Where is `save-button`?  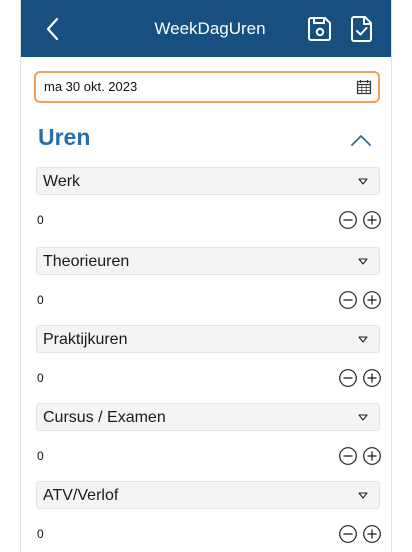 save-button is located at coordinates (320, 29).